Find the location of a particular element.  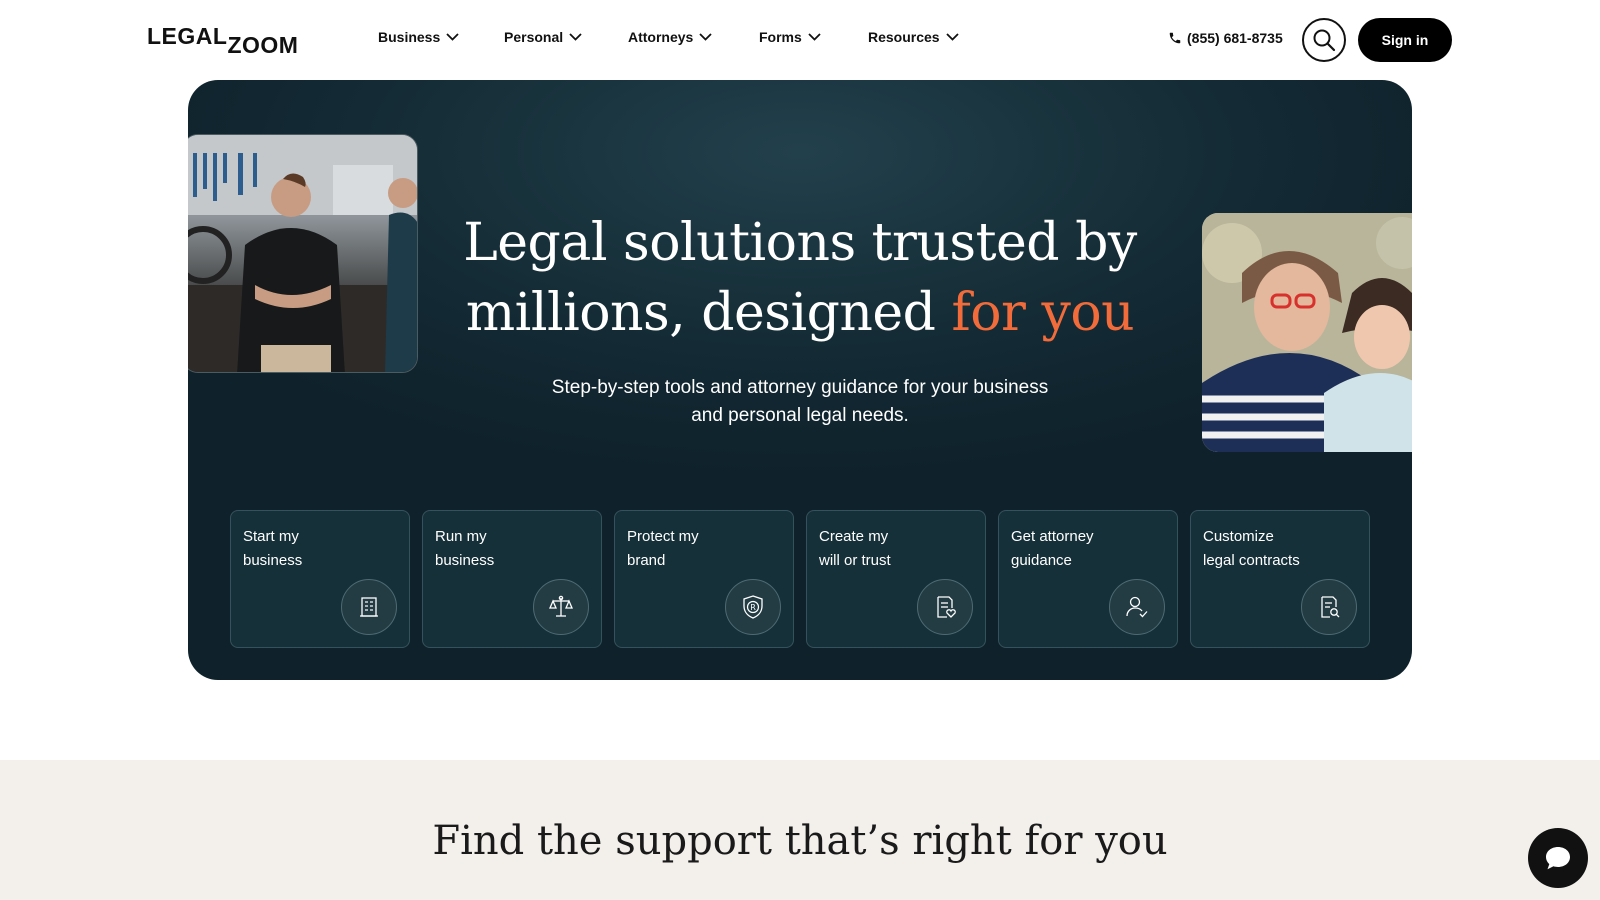

nav-resources: Resources is located at coordinates (913, 37).